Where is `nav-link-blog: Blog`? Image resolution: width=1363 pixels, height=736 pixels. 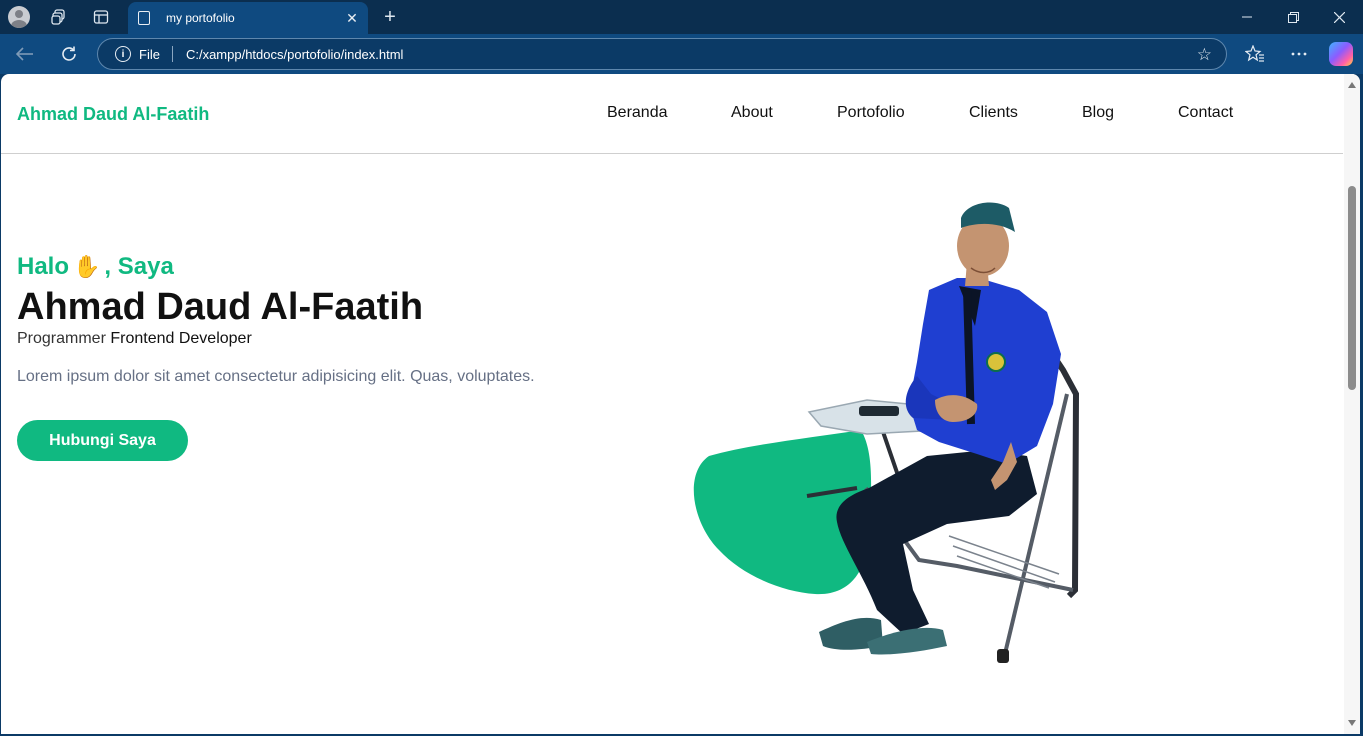 nav-link-blog: Blog is located at coordinates (1098, 113).